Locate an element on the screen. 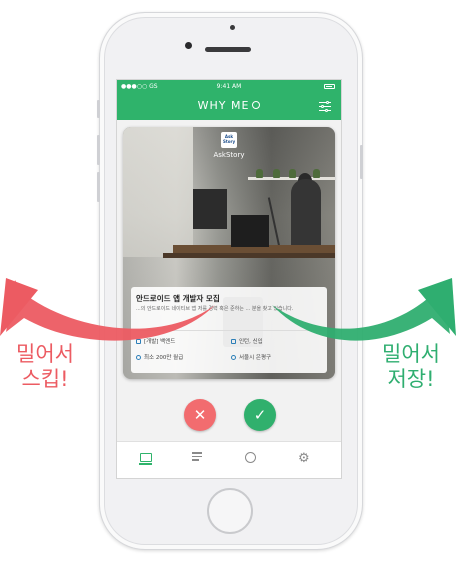  skip-label-line2: 스킵! is located at coordinates (45, 379).